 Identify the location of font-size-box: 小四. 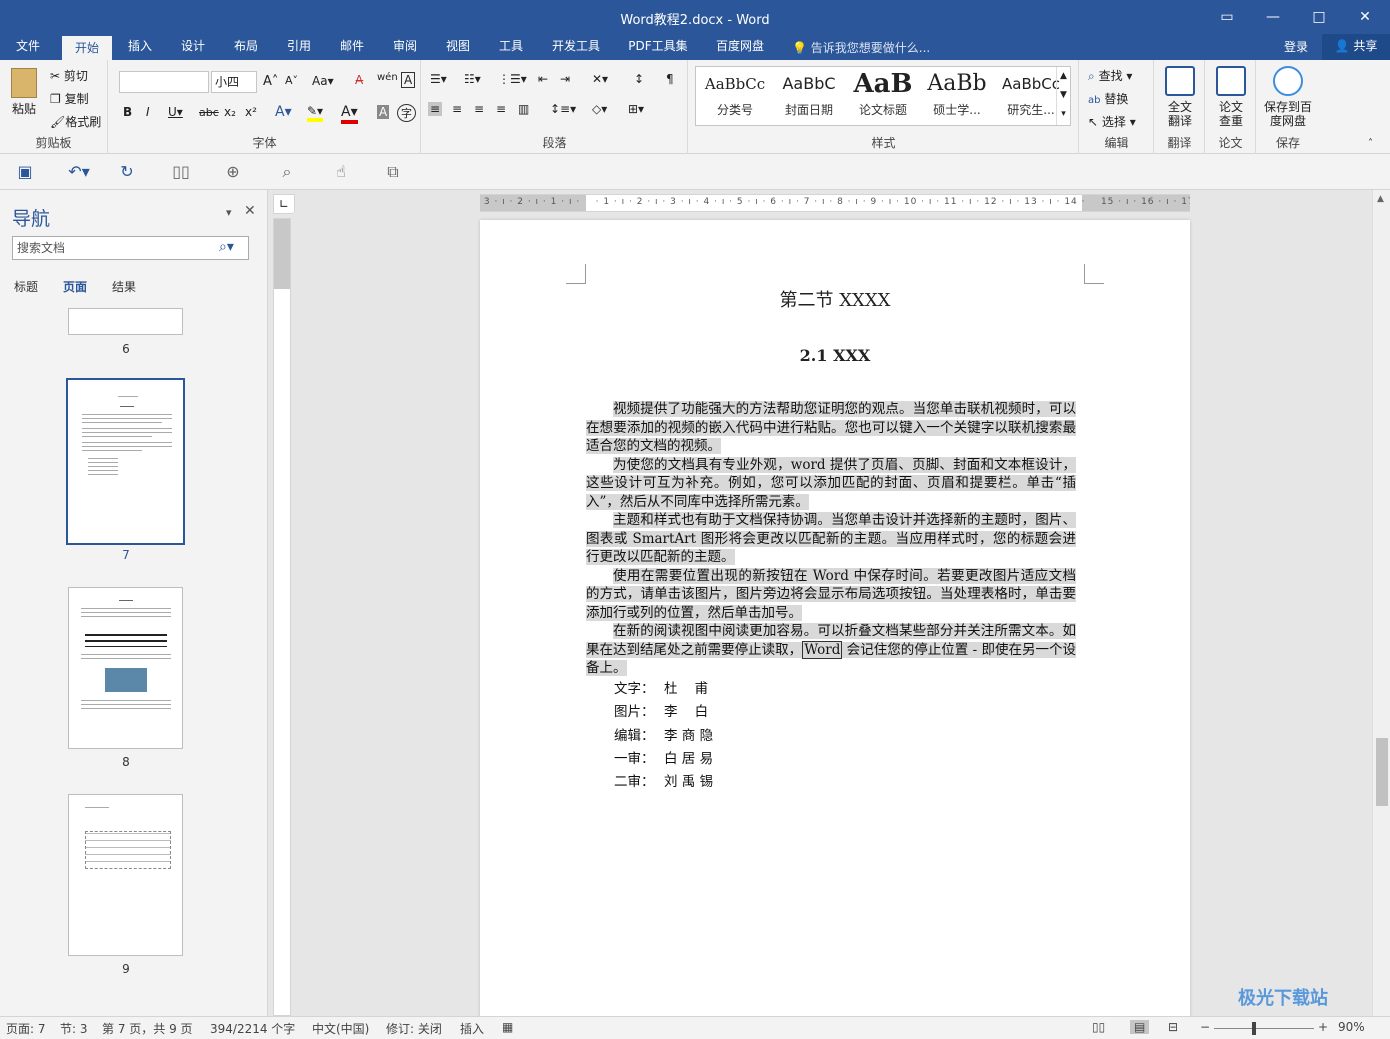
(234, 82).